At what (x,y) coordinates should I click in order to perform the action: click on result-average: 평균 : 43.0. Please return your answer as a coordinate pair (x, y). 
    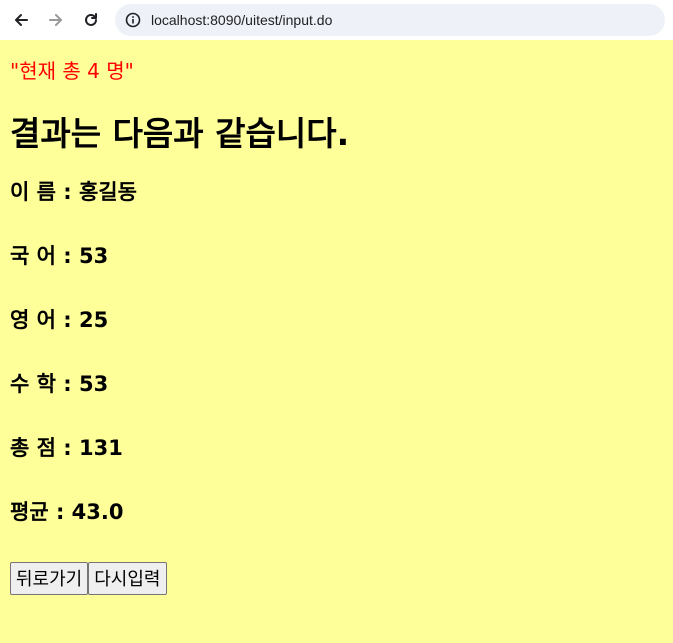
    Looking at the image, I should click on (67, 512).